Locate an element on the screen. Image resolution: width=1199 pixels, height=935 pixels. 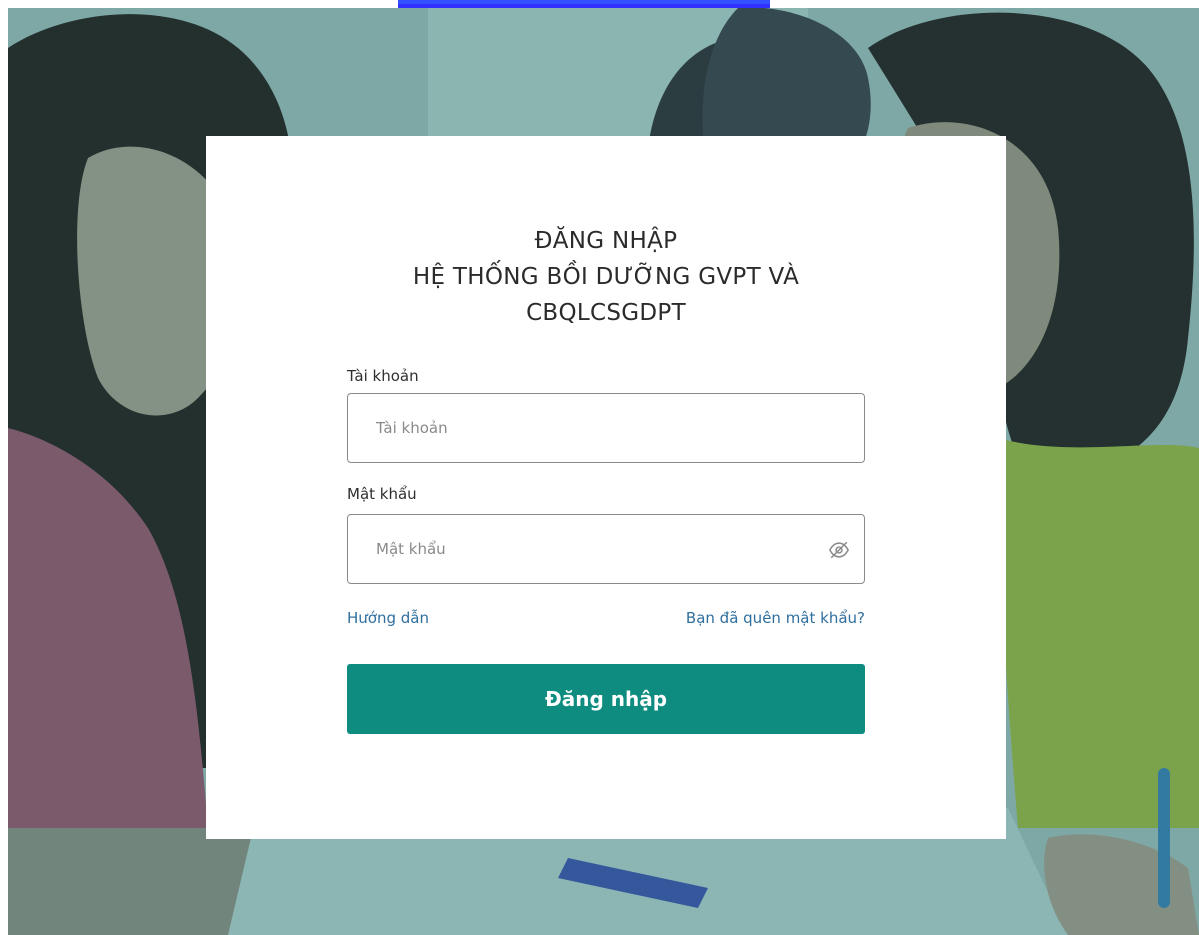
password-input is located at coordinates (606, 549).